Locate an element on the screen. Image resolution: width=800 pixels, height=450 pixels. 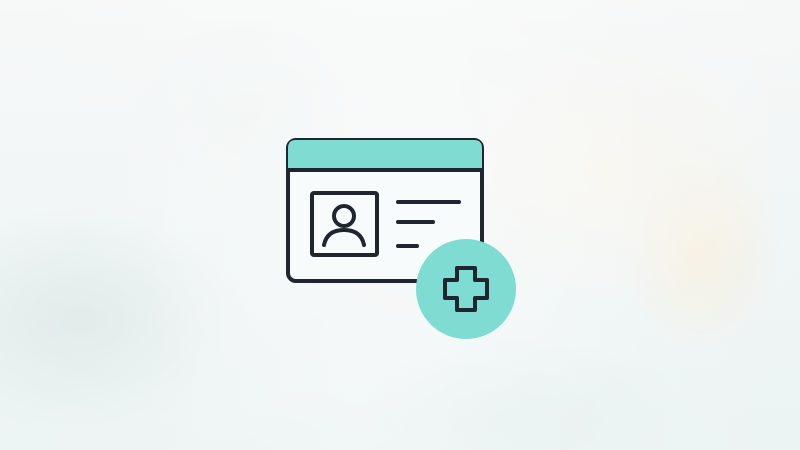
id-card-add-icon is located at coordinates (401, 238).